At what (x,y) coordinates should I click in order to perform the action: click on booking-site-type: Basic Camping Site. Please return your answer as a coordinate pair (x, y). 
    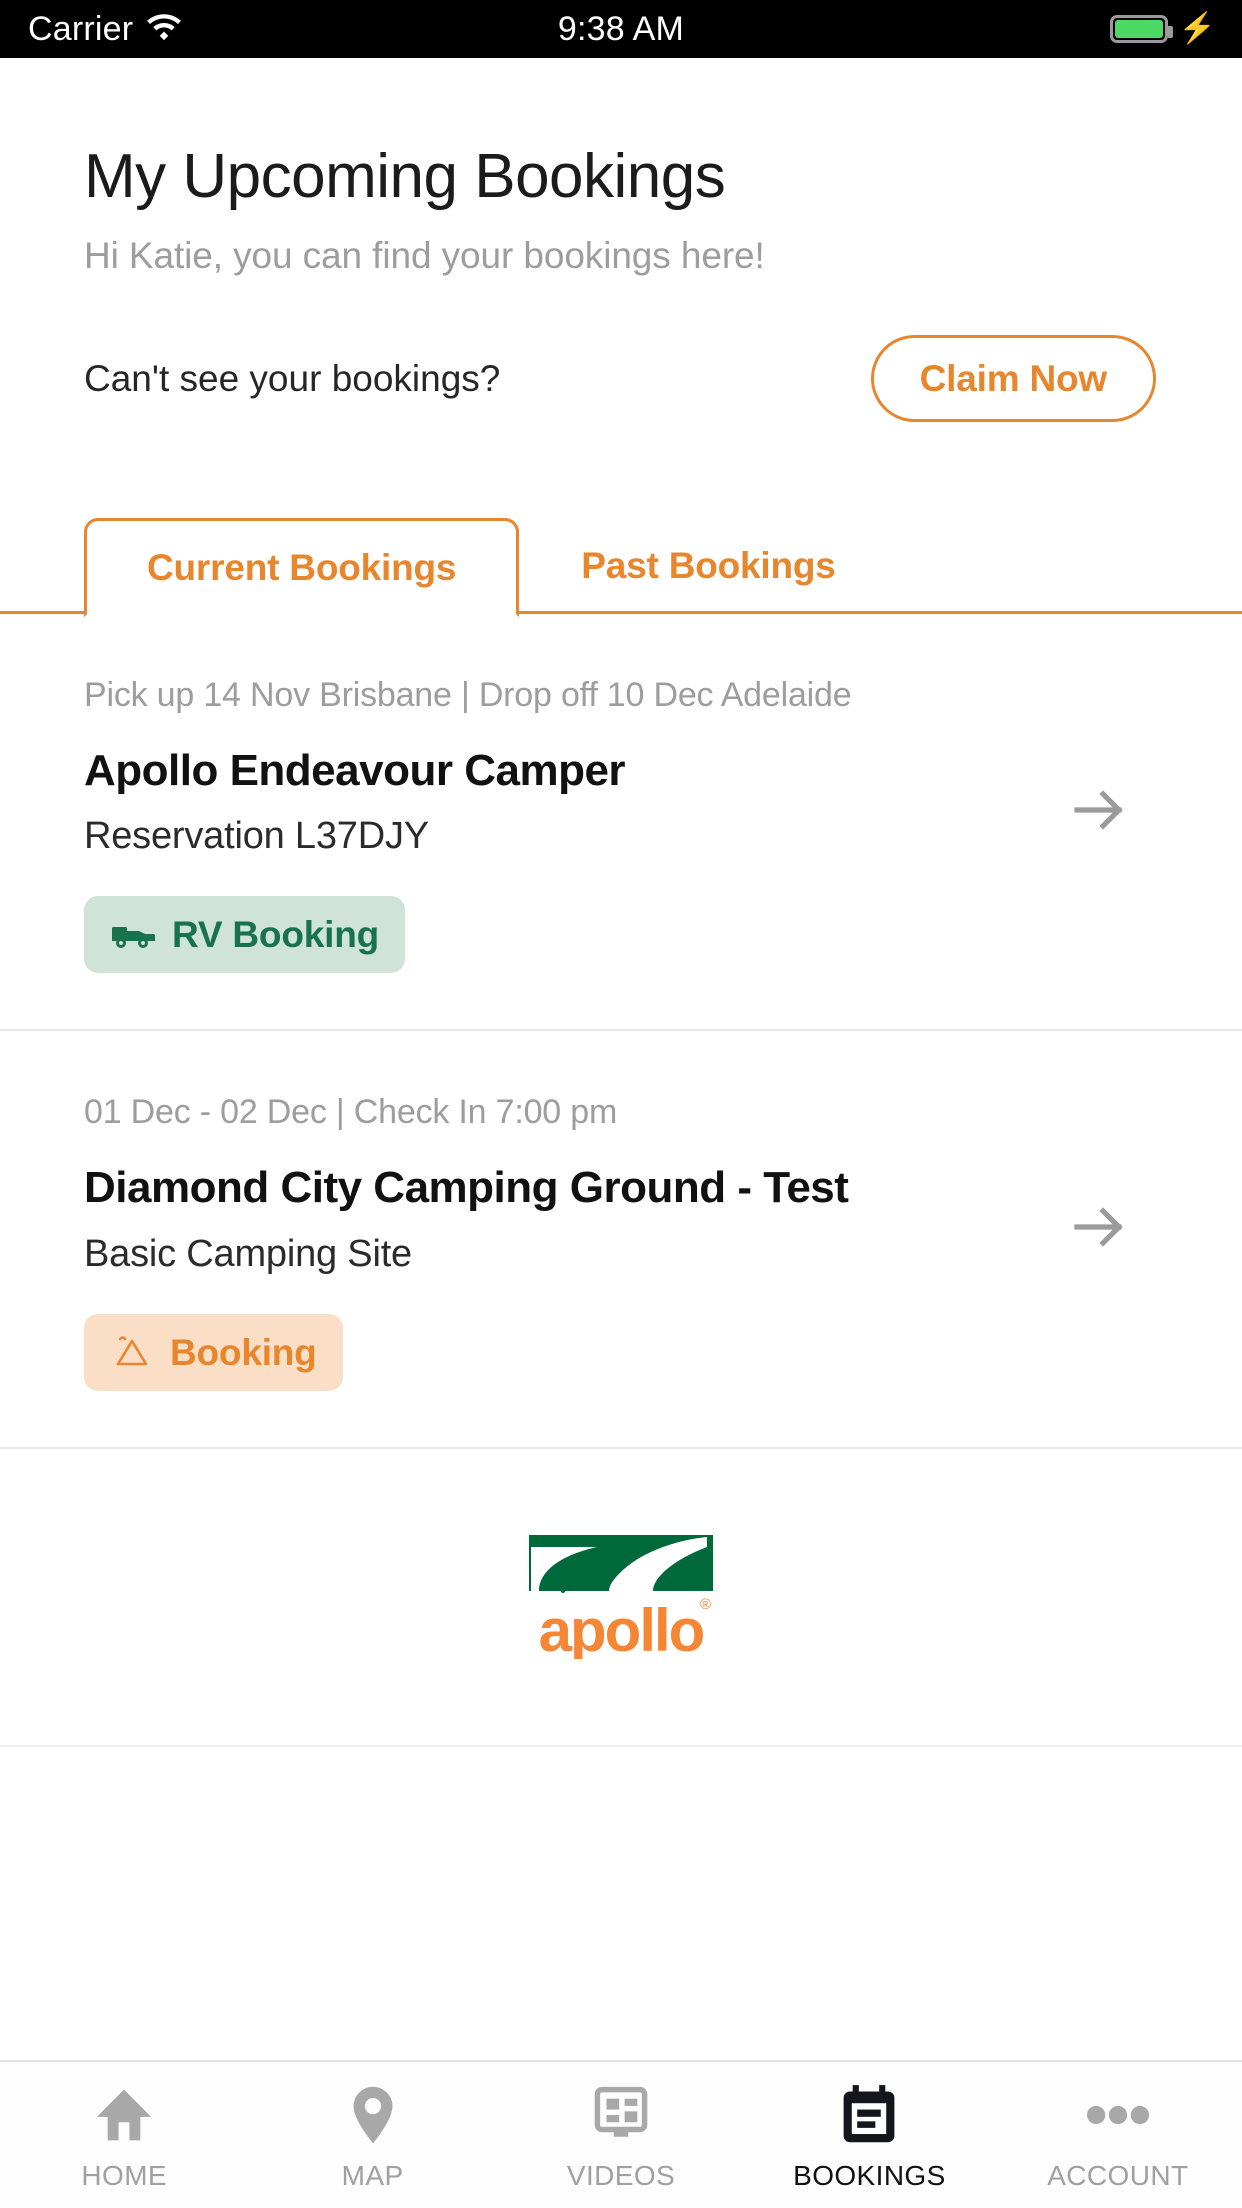
    Looking at the image, I should click on (248, 1253).